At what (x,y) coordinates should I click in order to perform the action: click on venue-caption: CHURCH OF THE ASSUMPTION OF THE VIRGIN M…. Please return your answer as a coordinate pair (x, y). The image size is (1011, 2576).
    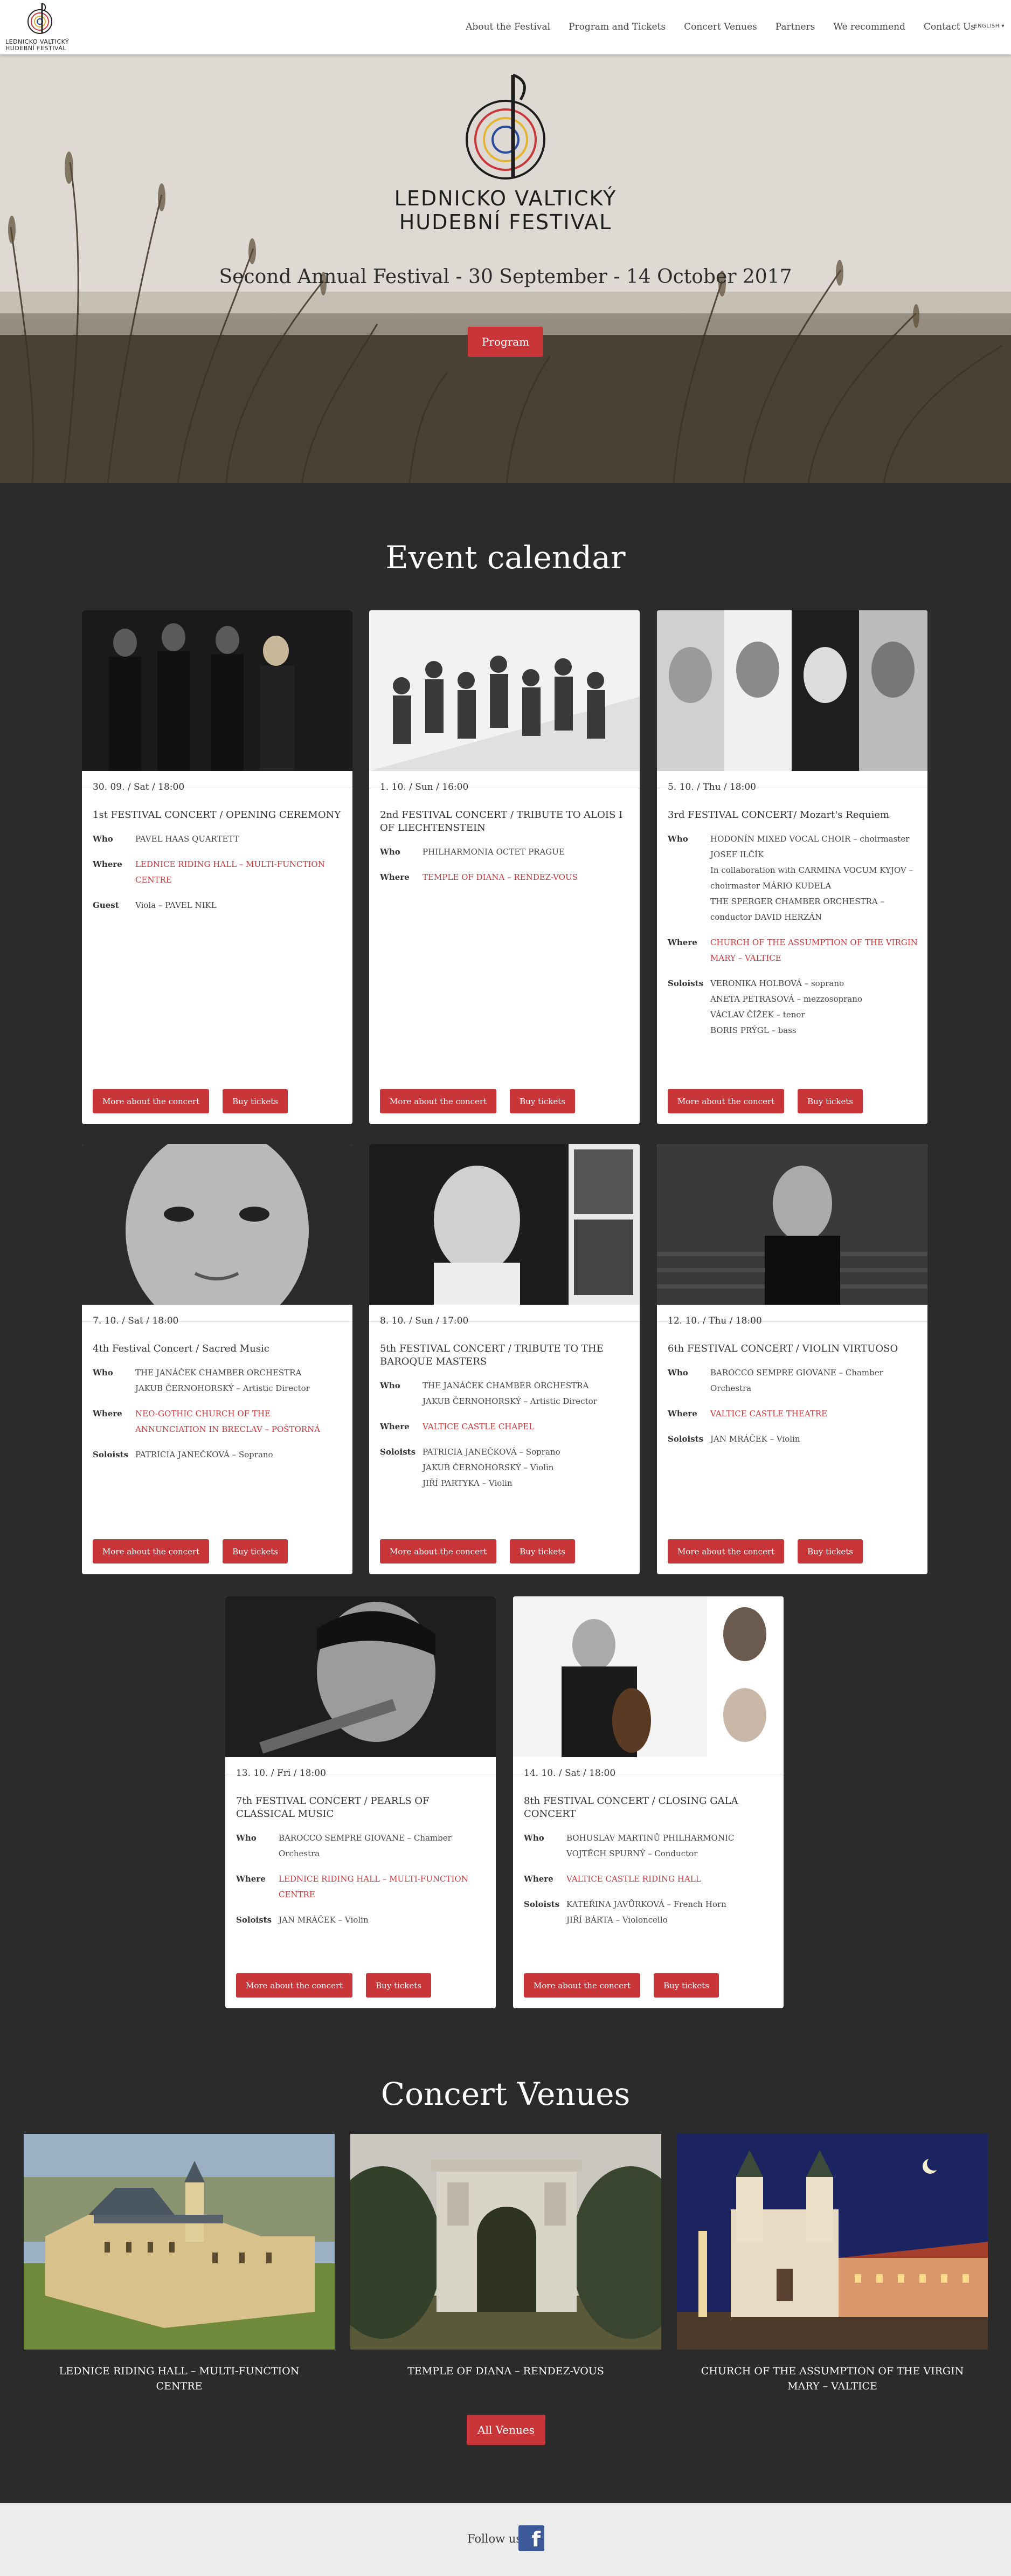
    Looking at the image, I should click on (832, 2379).